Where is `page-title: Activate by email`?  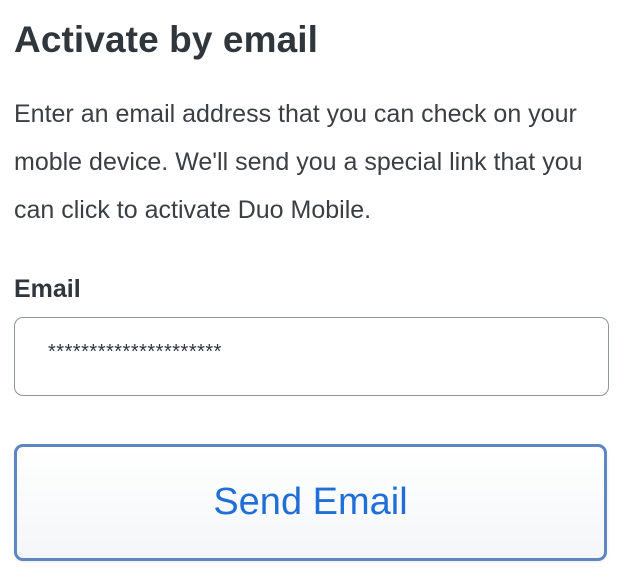
page-title: Activate by email is located at coordinates (166, 39).